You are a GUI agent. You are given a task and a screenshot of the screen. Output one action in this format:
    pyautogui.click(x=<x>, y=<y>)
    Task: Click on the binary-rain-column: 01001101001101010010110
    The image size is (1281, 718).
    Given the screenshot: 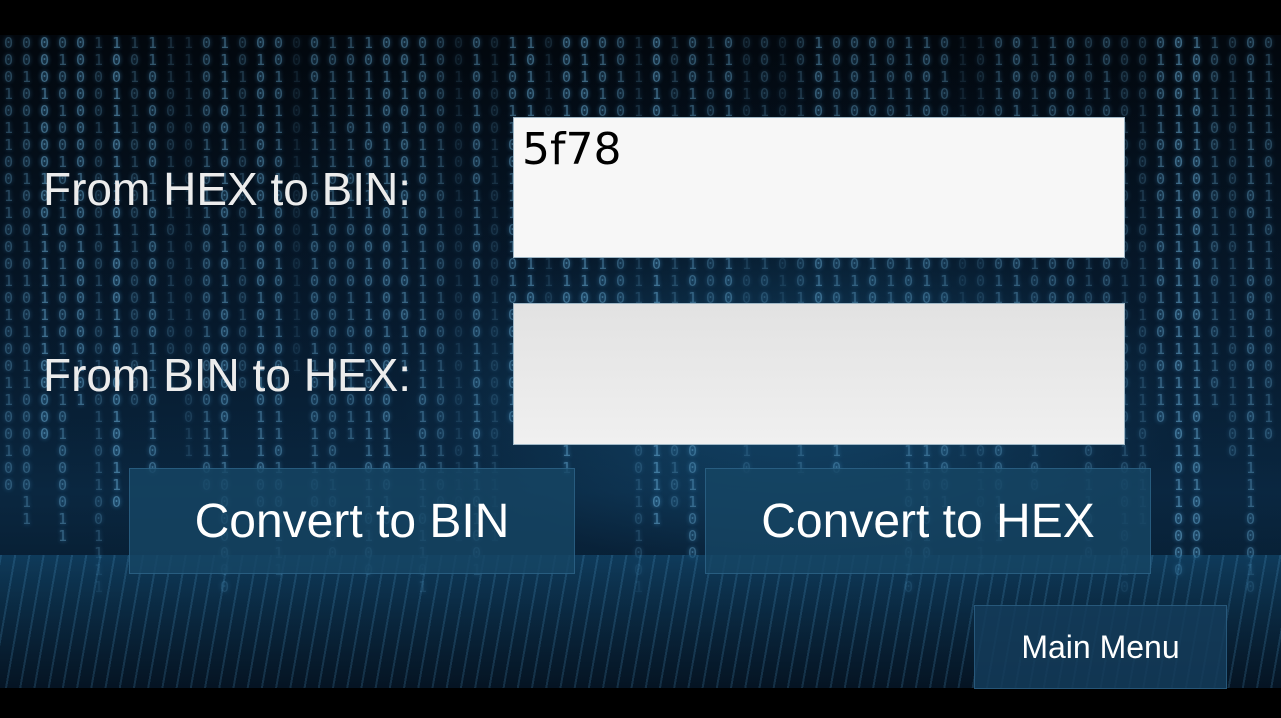 What is the action you would take?
    pyautogui.click(x=1161, y=230)
    